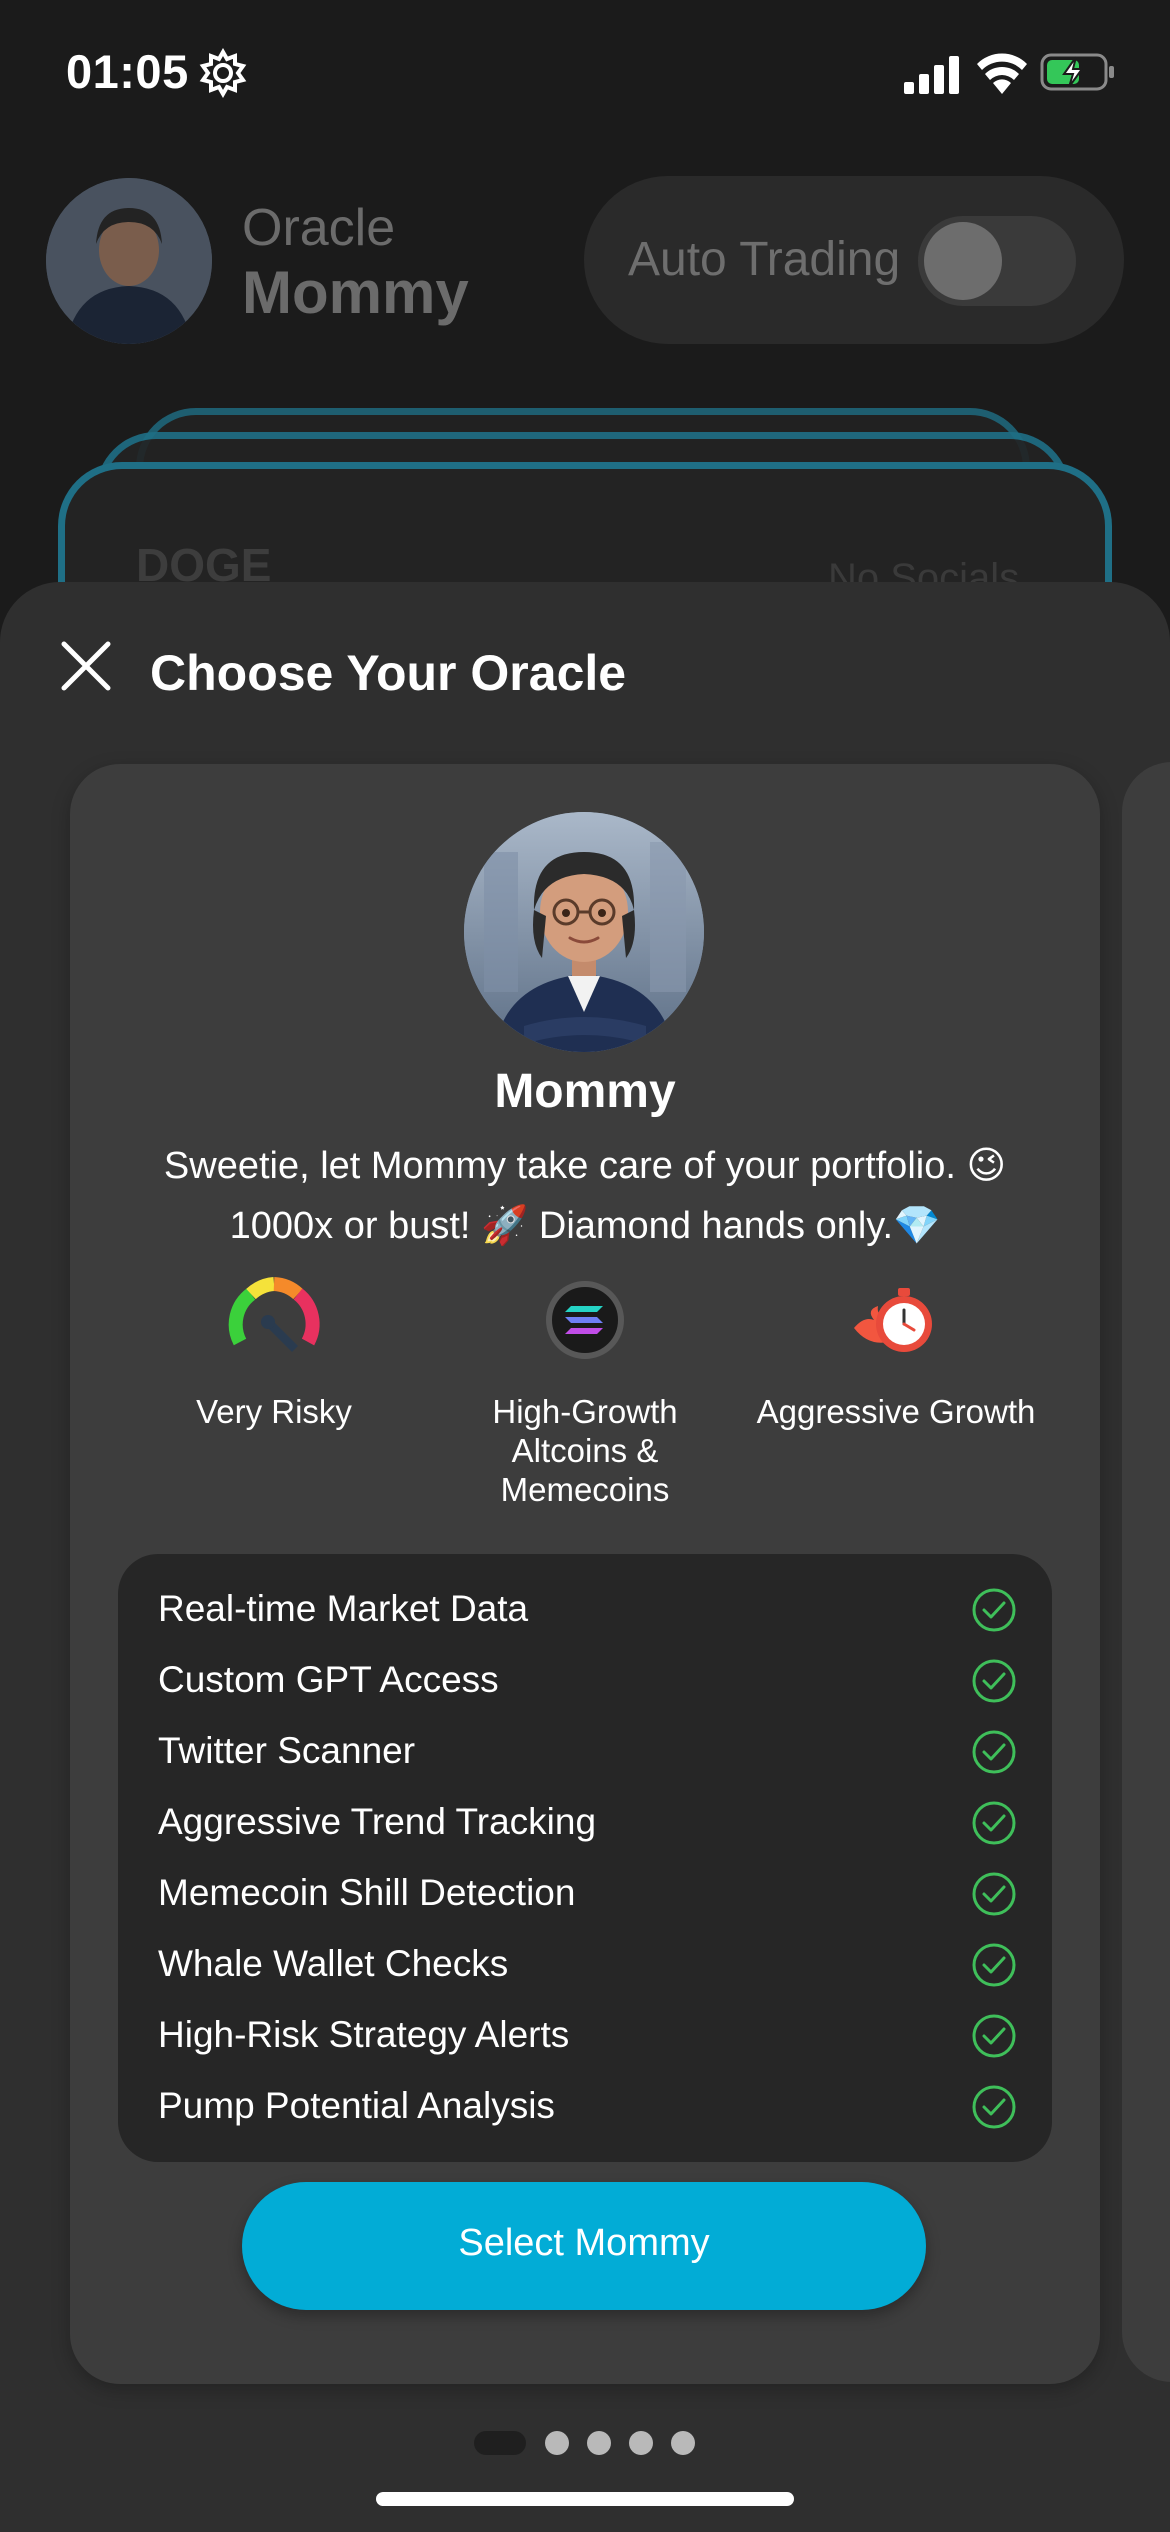 This screenshot has height=2532, width=1170. What do you see at coordinates (1146, 1572) in the screenshot?
I see `next-oracle-card-peek` at bounding box center [1146, 1572].